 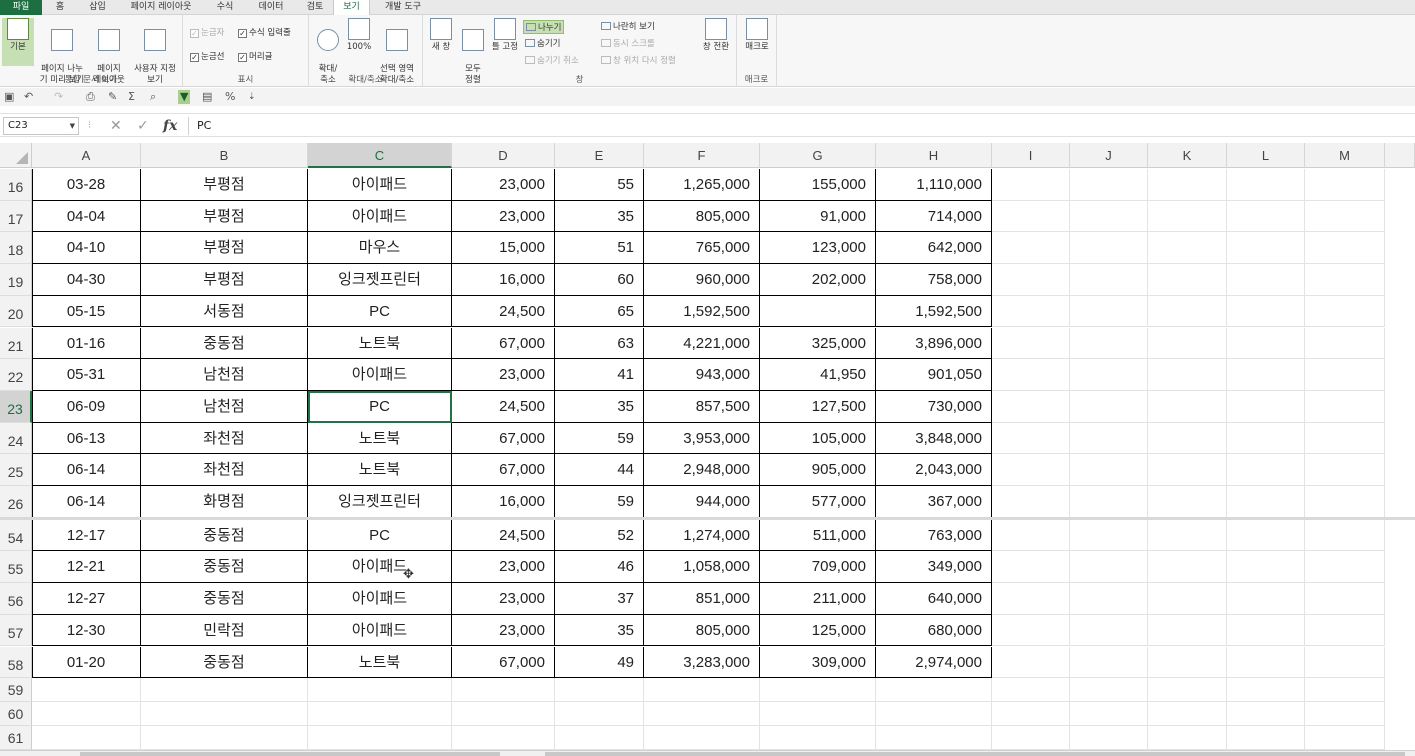 I want to click on ribbon-tab: 보기, so click(x=351, y=8).